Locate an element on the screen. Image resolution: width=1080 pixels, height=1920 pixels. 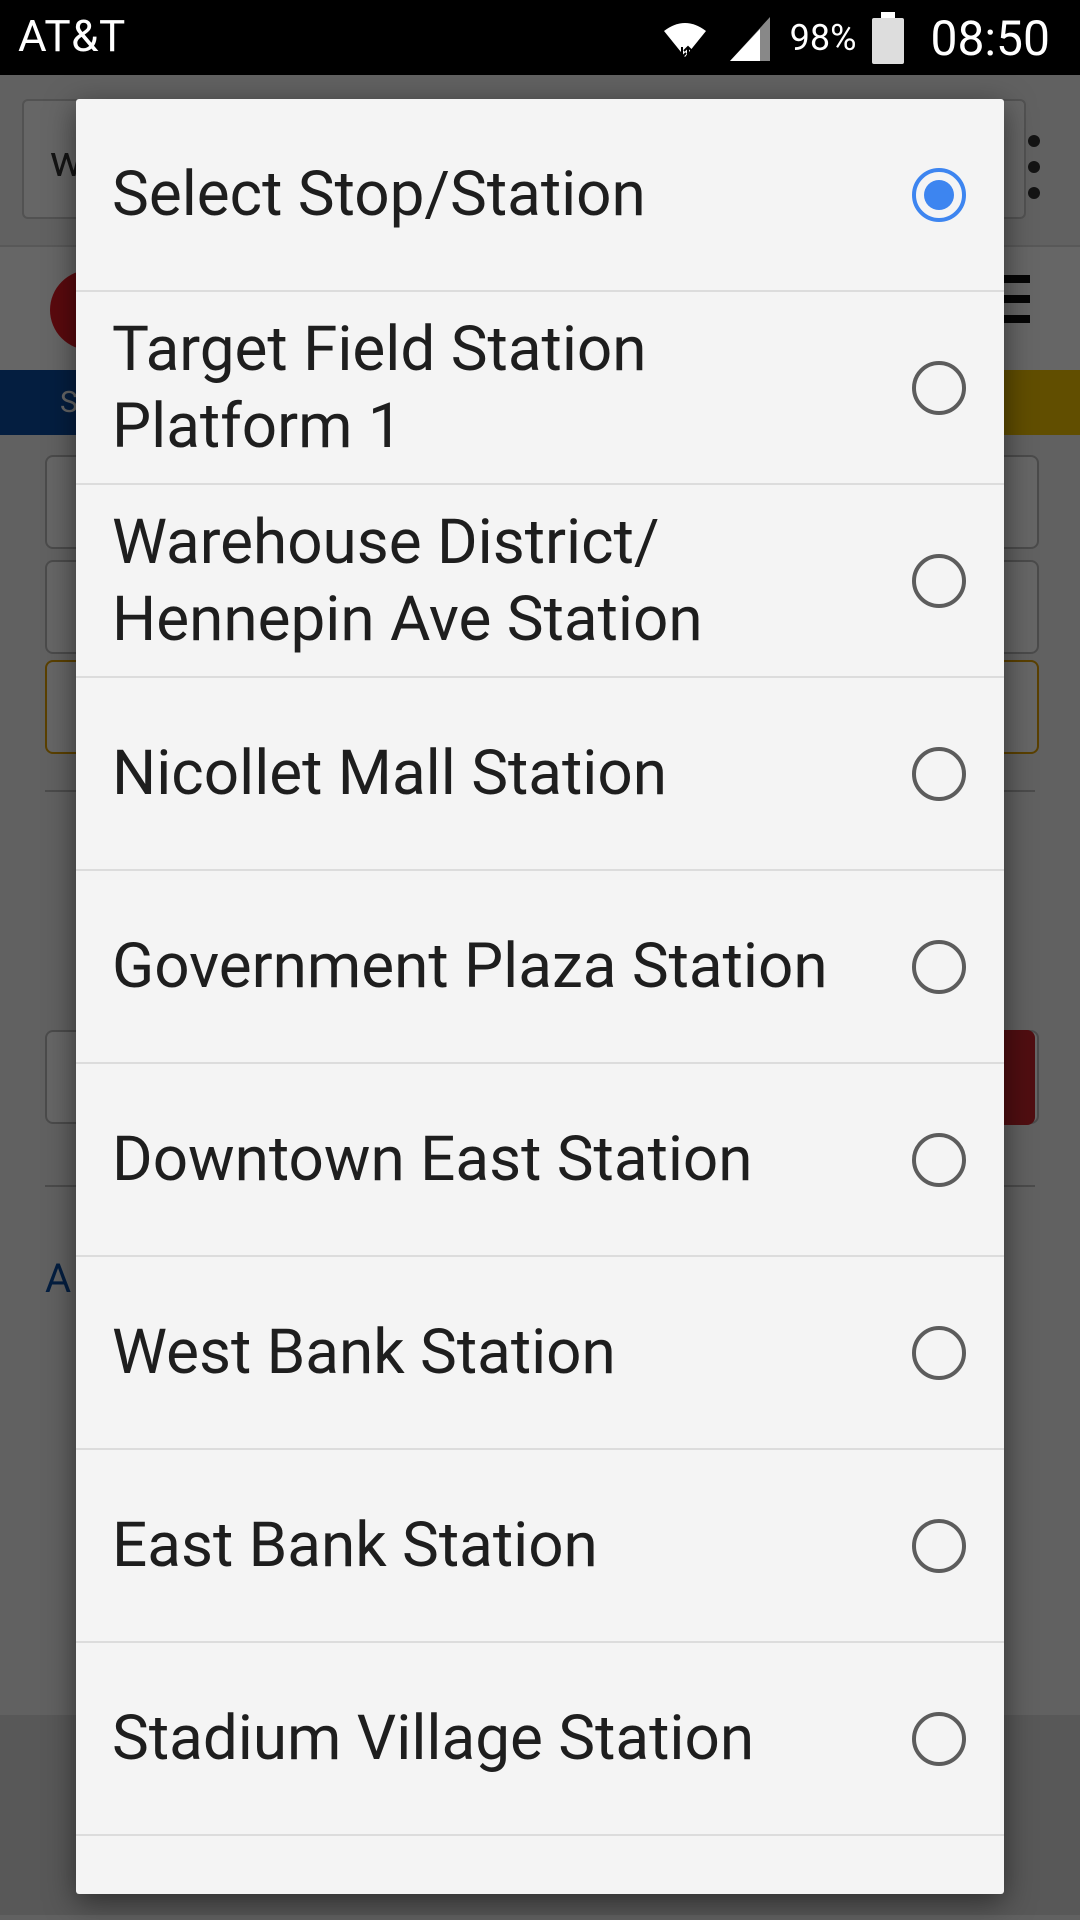
option-warehouse-district: Warehouse District/ Hennepin Ave Station is located at coordinates (540, 581).